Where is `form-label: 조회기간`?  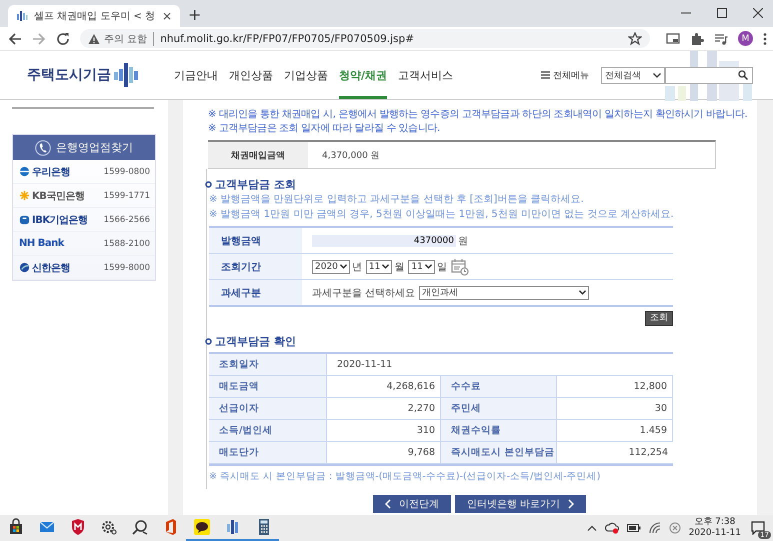
form-label: 조회기간 is located at coordinates (255, 266).